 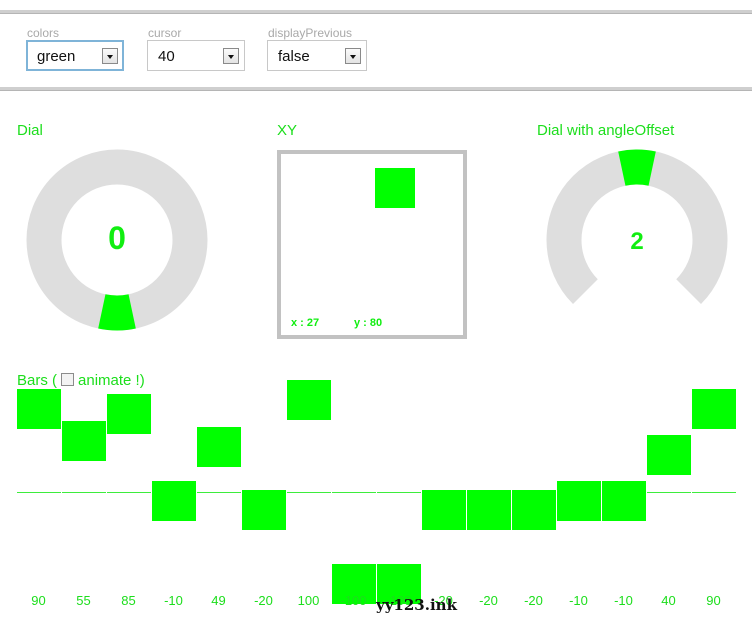 I want to click on display-previous-control: displayPrevious false, so click(x=317, y=48).